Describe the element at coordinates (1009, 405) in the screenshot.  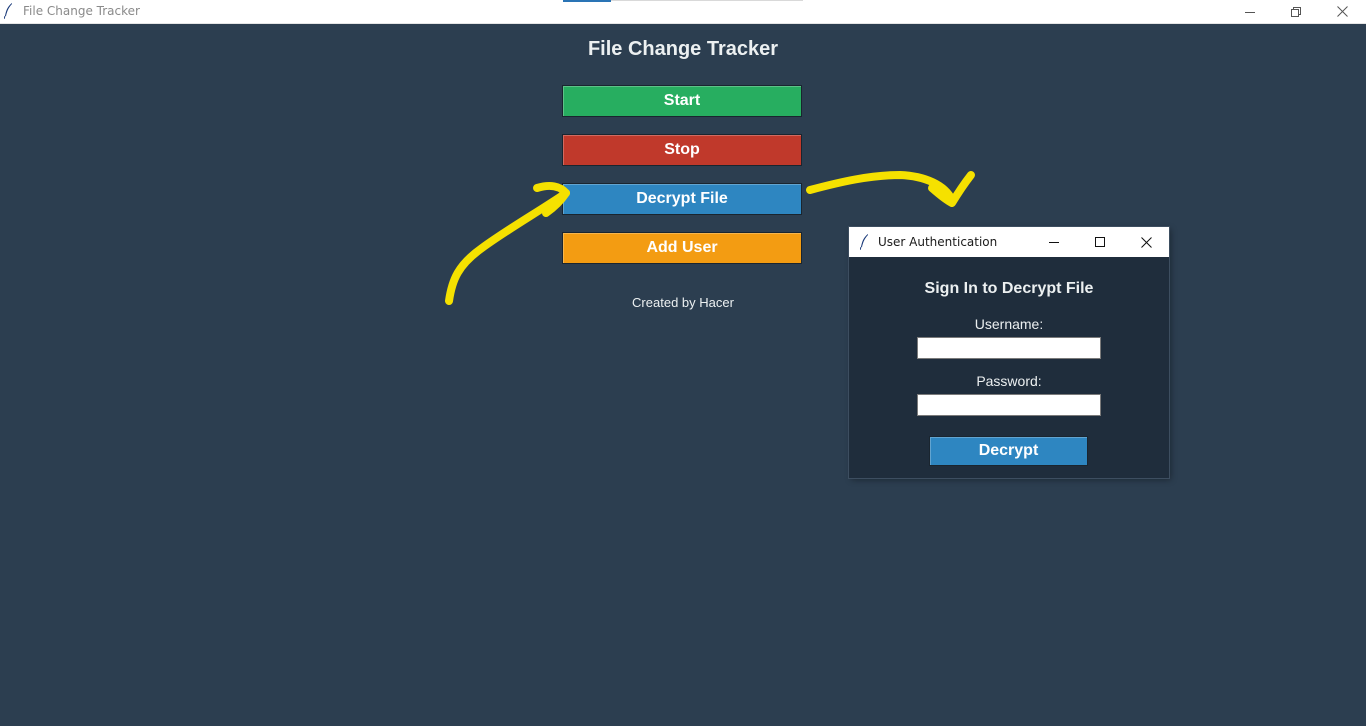
I see `password-field` at that location.